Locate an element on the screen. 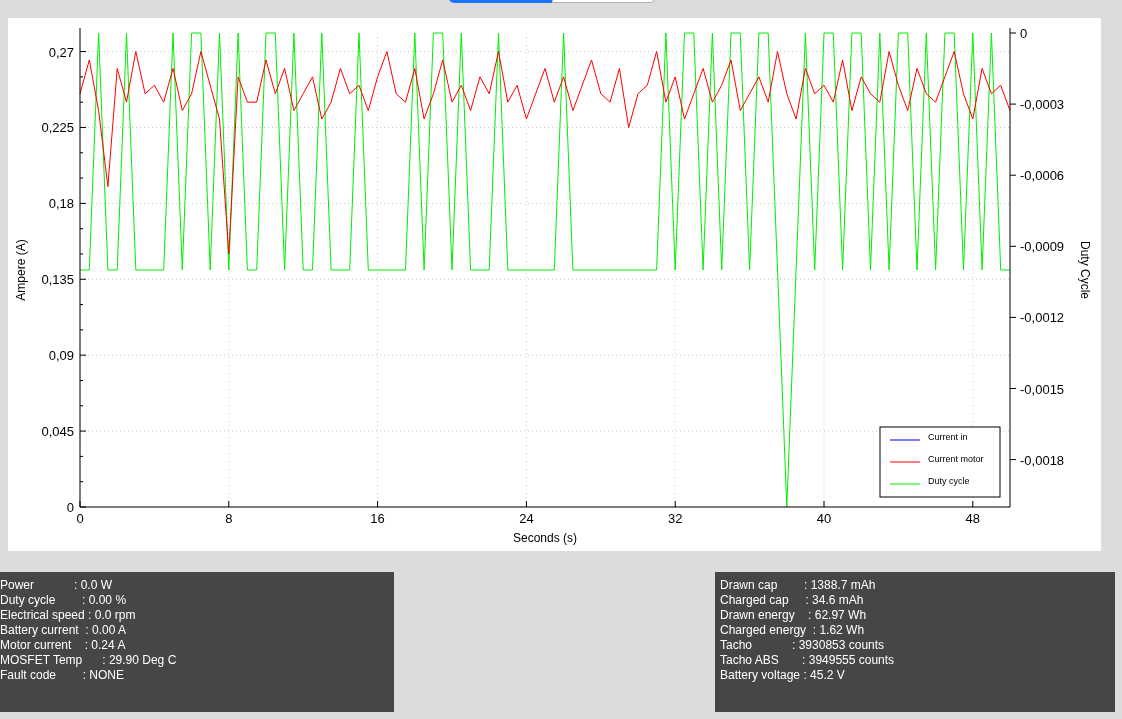 This screenshot has height=719, width=1122. tick-label: 24 is located at coordinates (526, 518).